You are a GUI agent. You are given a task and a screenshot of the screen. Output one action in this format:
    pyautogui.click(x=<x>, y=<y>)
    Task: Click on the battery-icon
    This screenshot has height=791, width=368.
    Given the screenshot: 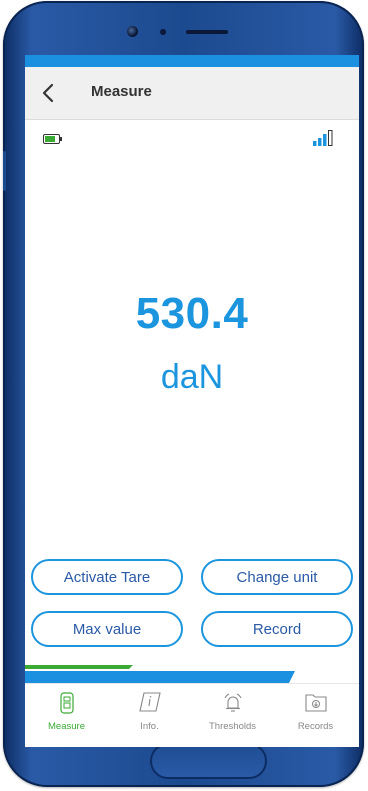 What is the action you would take?
    pyautogui.click(x=52, y=139)
    